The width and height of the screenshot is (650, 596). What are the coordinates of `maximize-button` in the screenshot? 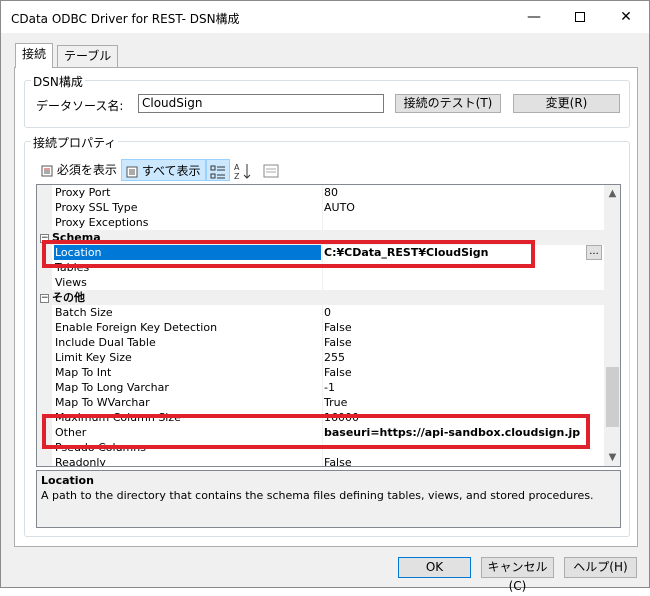 It's located at (580, 17).